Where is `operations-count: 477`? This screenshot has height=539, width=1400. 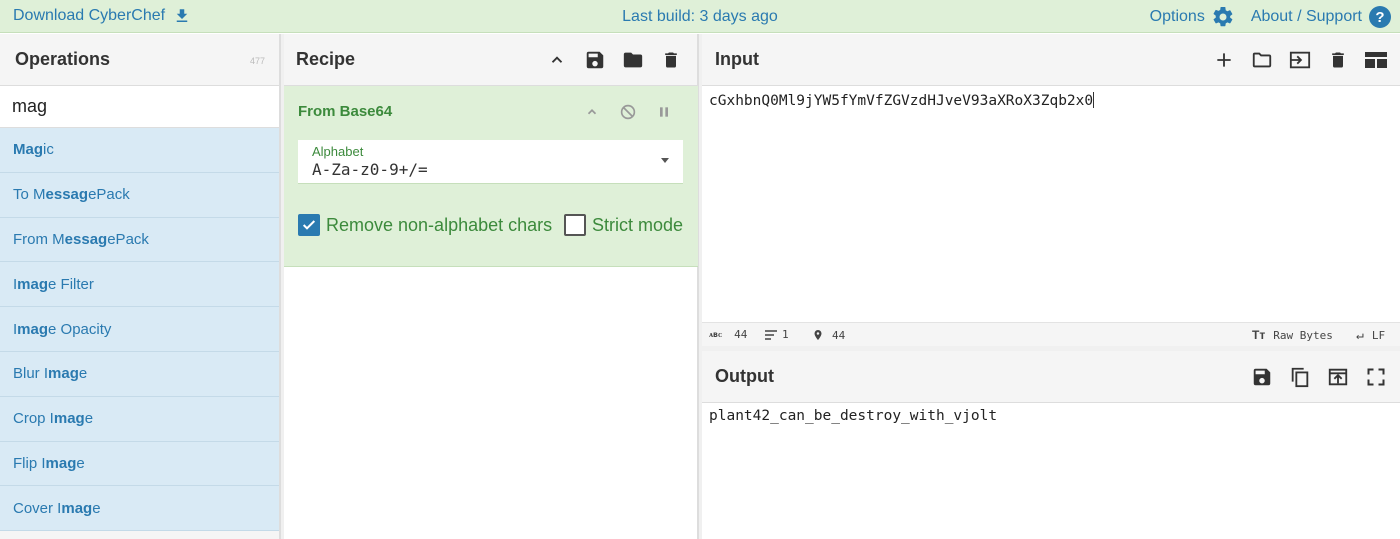 operations-count: 477 is located at coordinates (257, 61).